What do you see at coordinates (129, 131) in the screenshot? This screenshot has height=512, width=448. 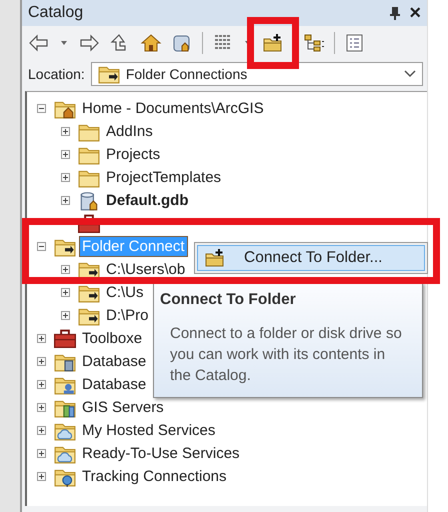 I see `tree-item: AddIns` at bounding box center [129, 131].